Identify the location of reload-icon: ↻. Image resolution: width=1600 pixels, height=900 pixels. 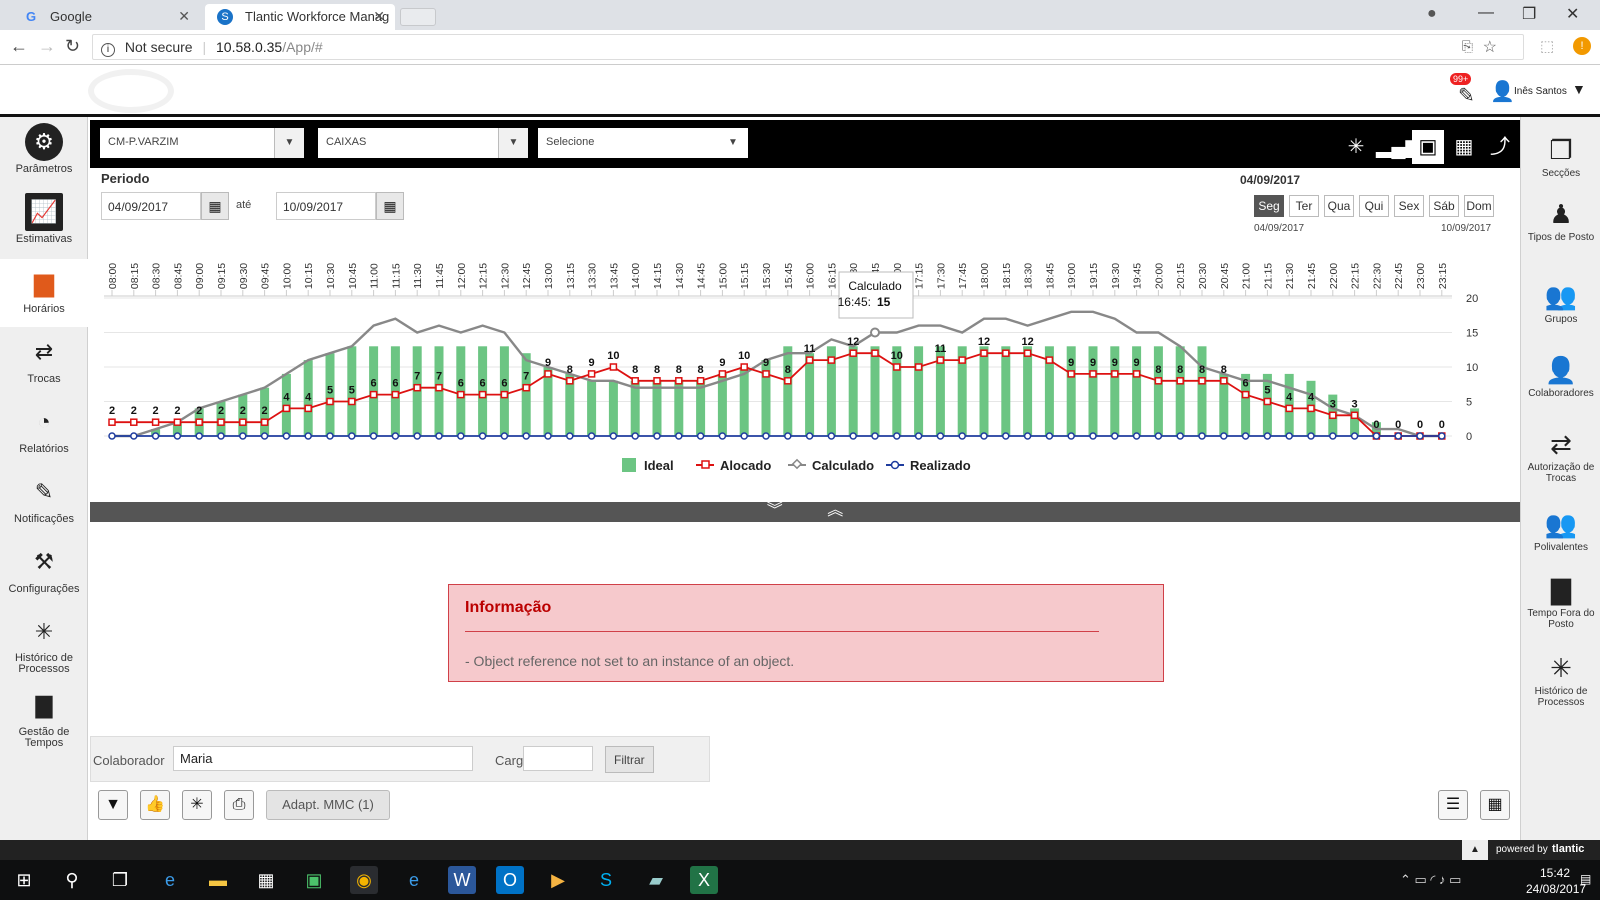
(72, 46).